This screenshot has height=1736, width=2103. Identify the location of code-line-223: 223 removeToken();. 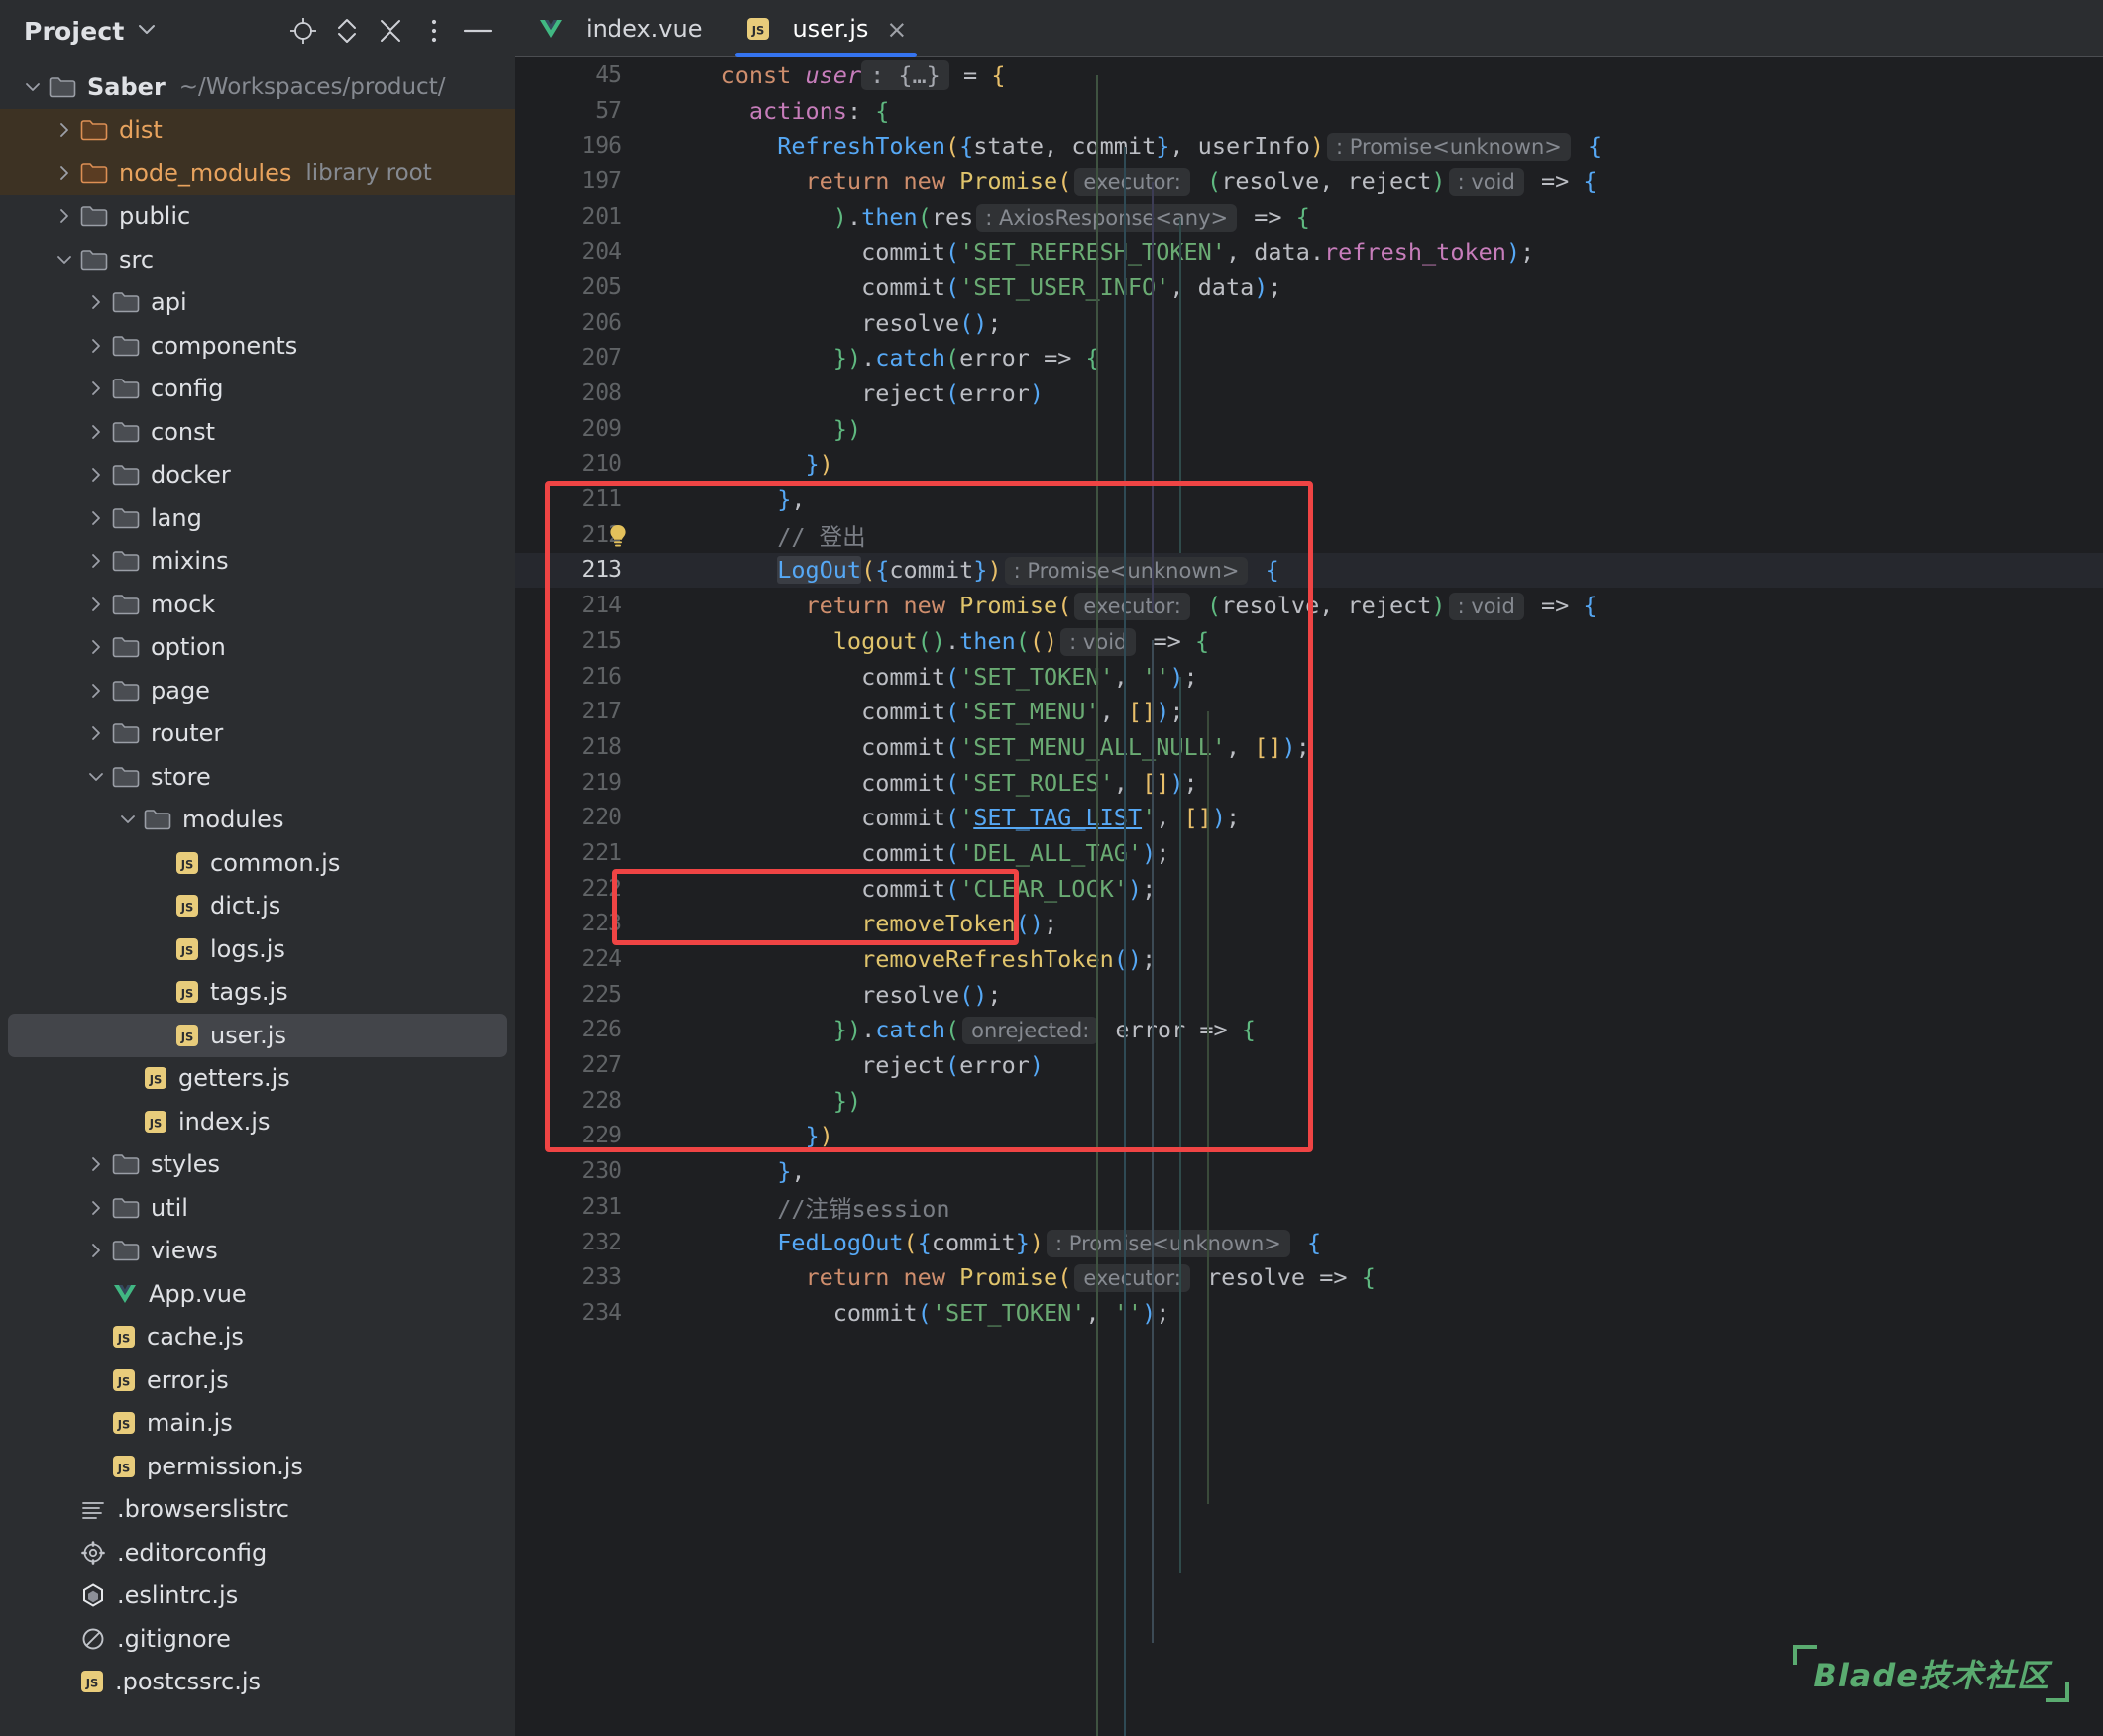
(1309, 924).